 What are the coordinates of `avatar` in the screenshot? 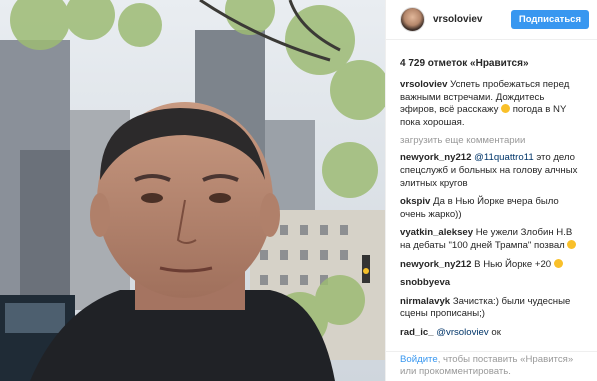 It's located at (412, 19).